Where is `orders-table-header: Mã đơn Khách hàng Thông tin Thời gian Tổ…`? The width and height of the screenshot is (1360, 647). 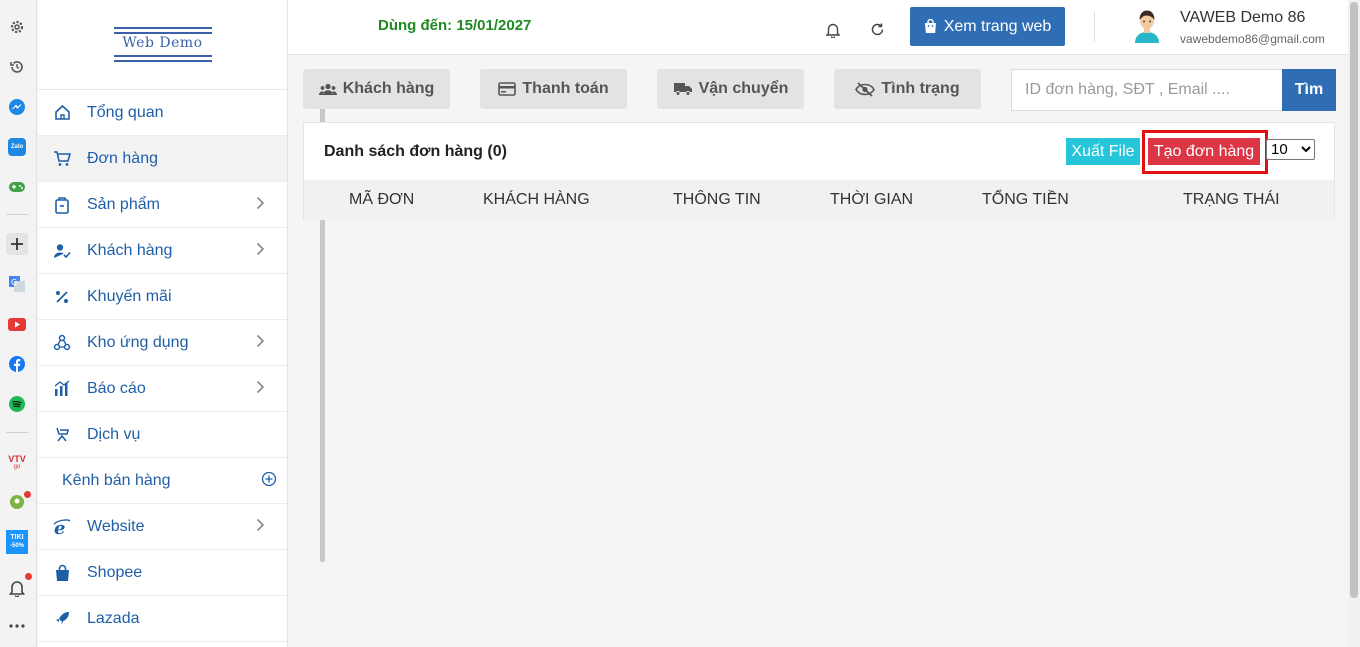 orders-table-header: Mã đơn Khách hàng Thông tin Thời gian Tổ… is located at coordinates (819, 200).